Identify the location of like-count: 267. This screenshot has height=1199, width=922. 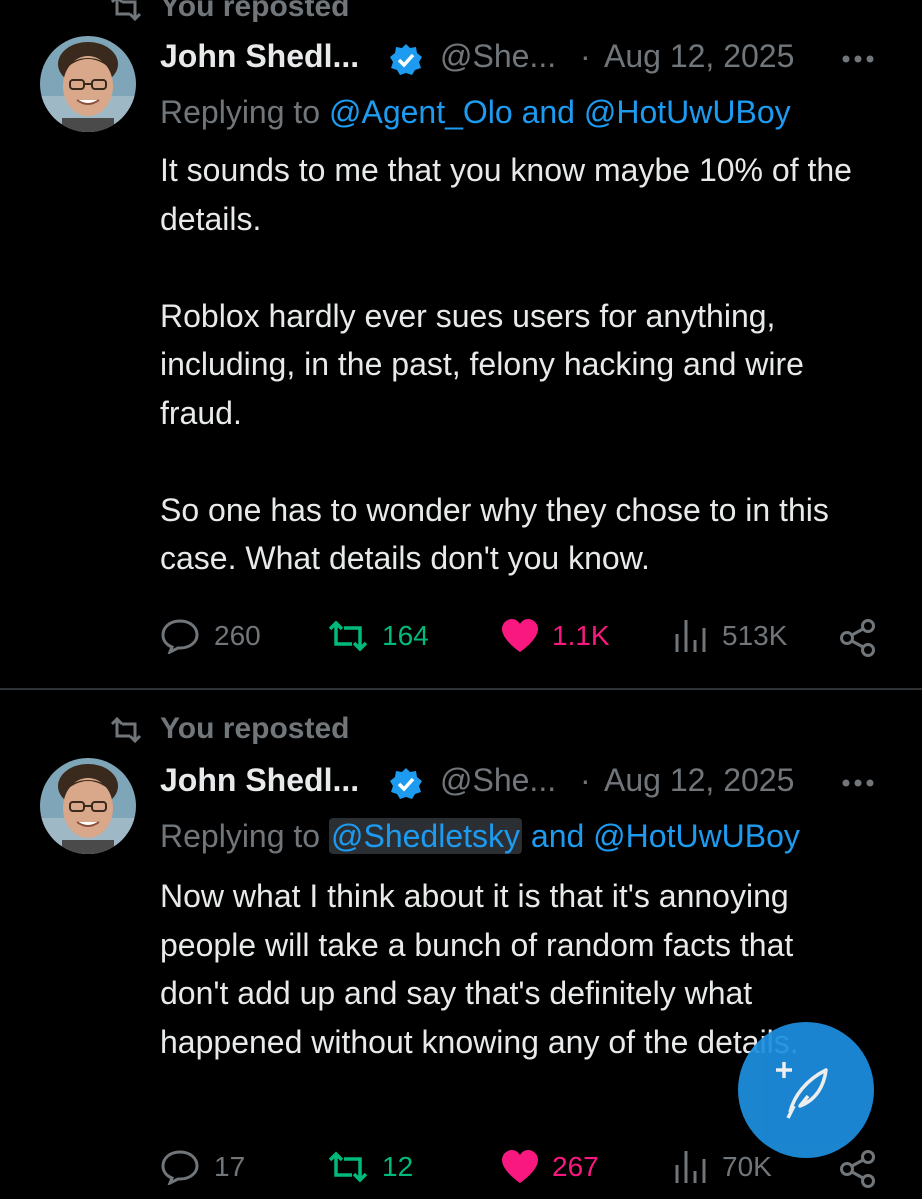
(575, 1166).